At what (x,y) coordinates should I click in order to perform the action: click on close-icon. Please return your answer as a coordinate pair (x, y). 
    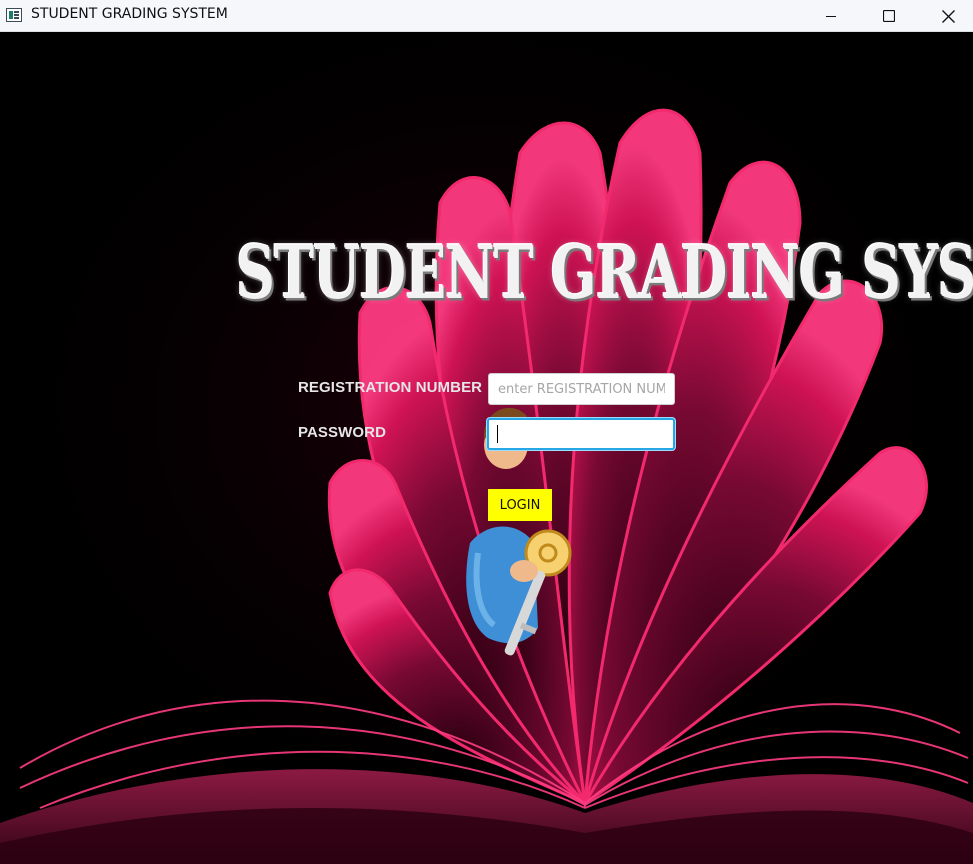
    Looking at the image, I should click on (948, 16).